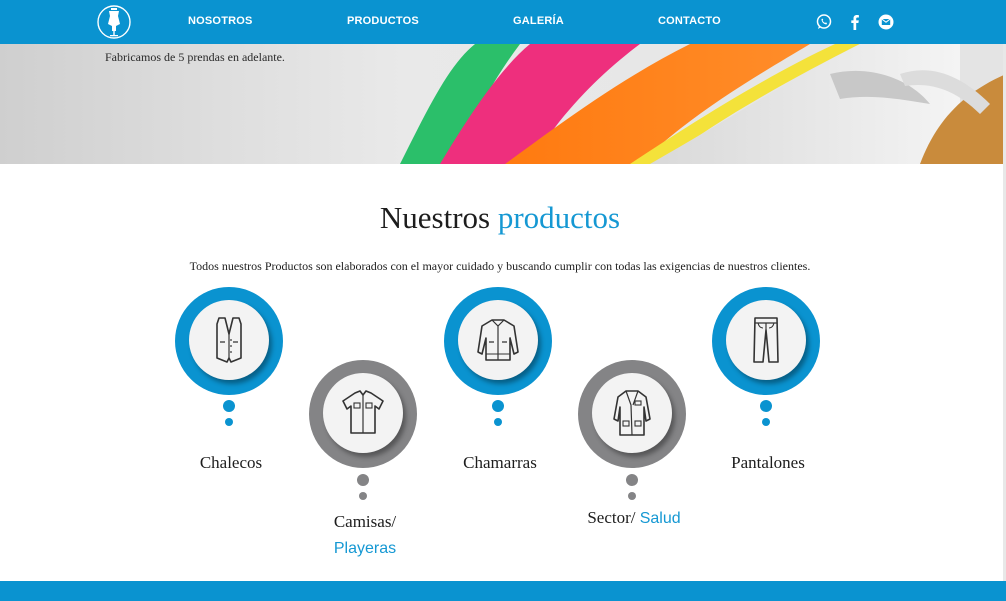 The width and height of the screenshot is (1006, 601). Describe the element at coordinates (632, 413) in the screenshot. I see `lab-coat-icon` at that location.